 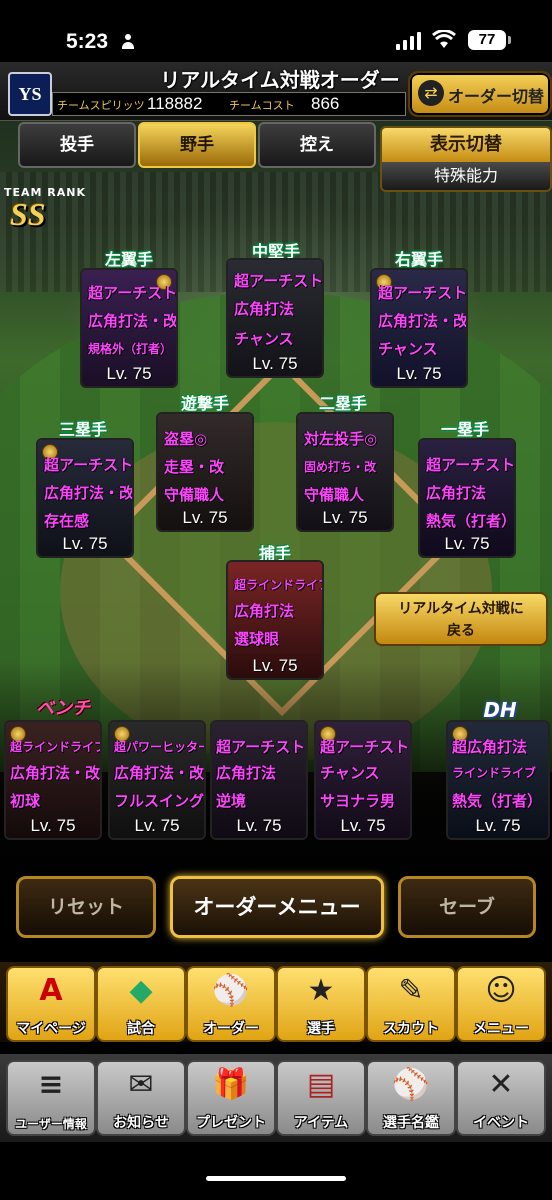 I want to click on batter-icon: ⚾, so click(x=411, y=1084).